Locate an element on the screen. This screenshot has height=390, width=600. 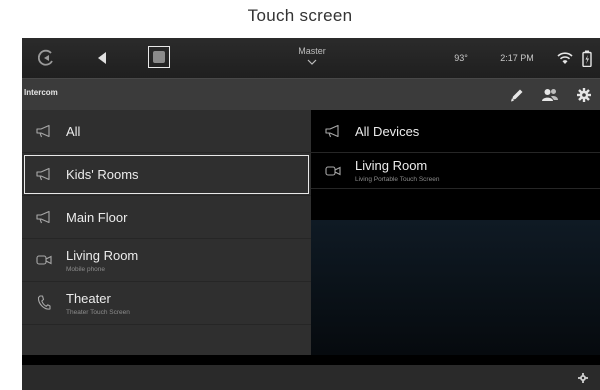
time-text: 2:17 PM is located at coordinates (517, 58).